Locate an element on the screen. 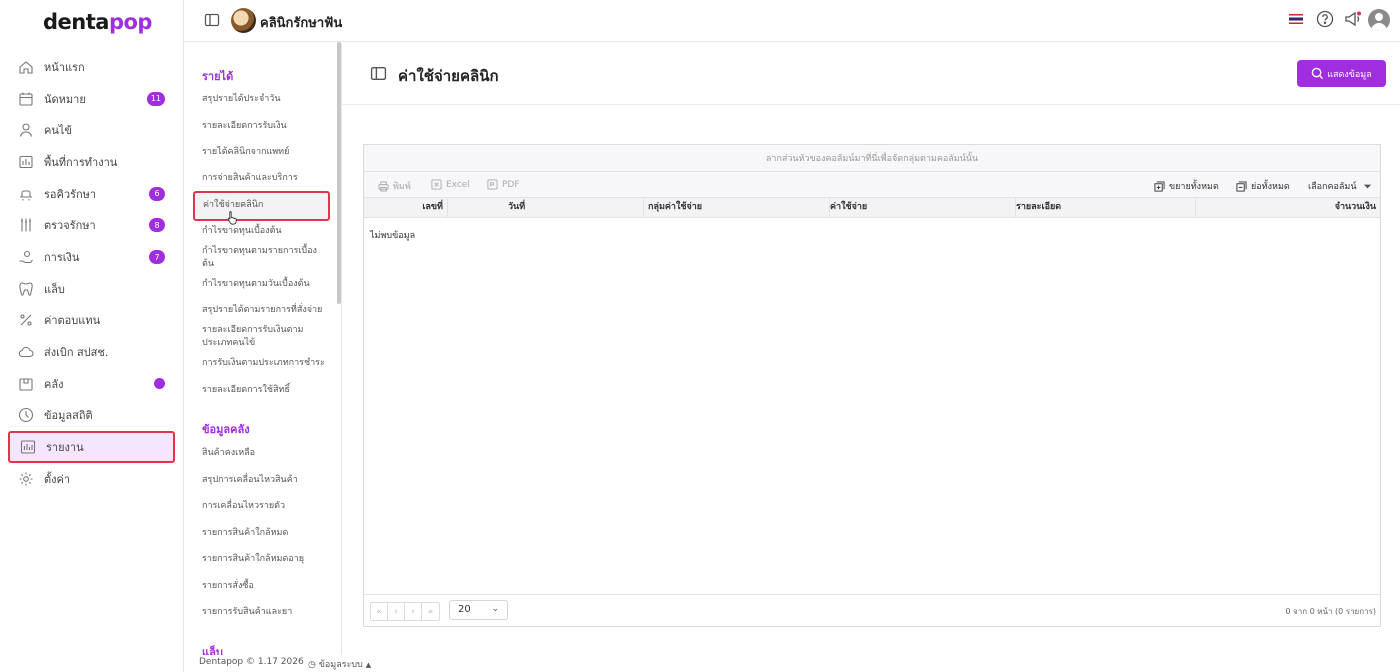  sidebar-item: ค่าตอบแทน is located at coordinates (91, 321).